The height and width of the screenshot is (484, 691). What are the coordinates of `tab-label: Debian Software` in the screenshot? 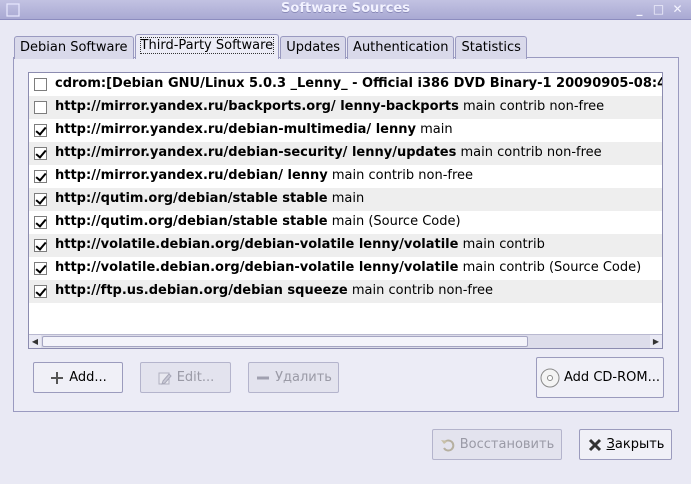 It's located at (74, 47).